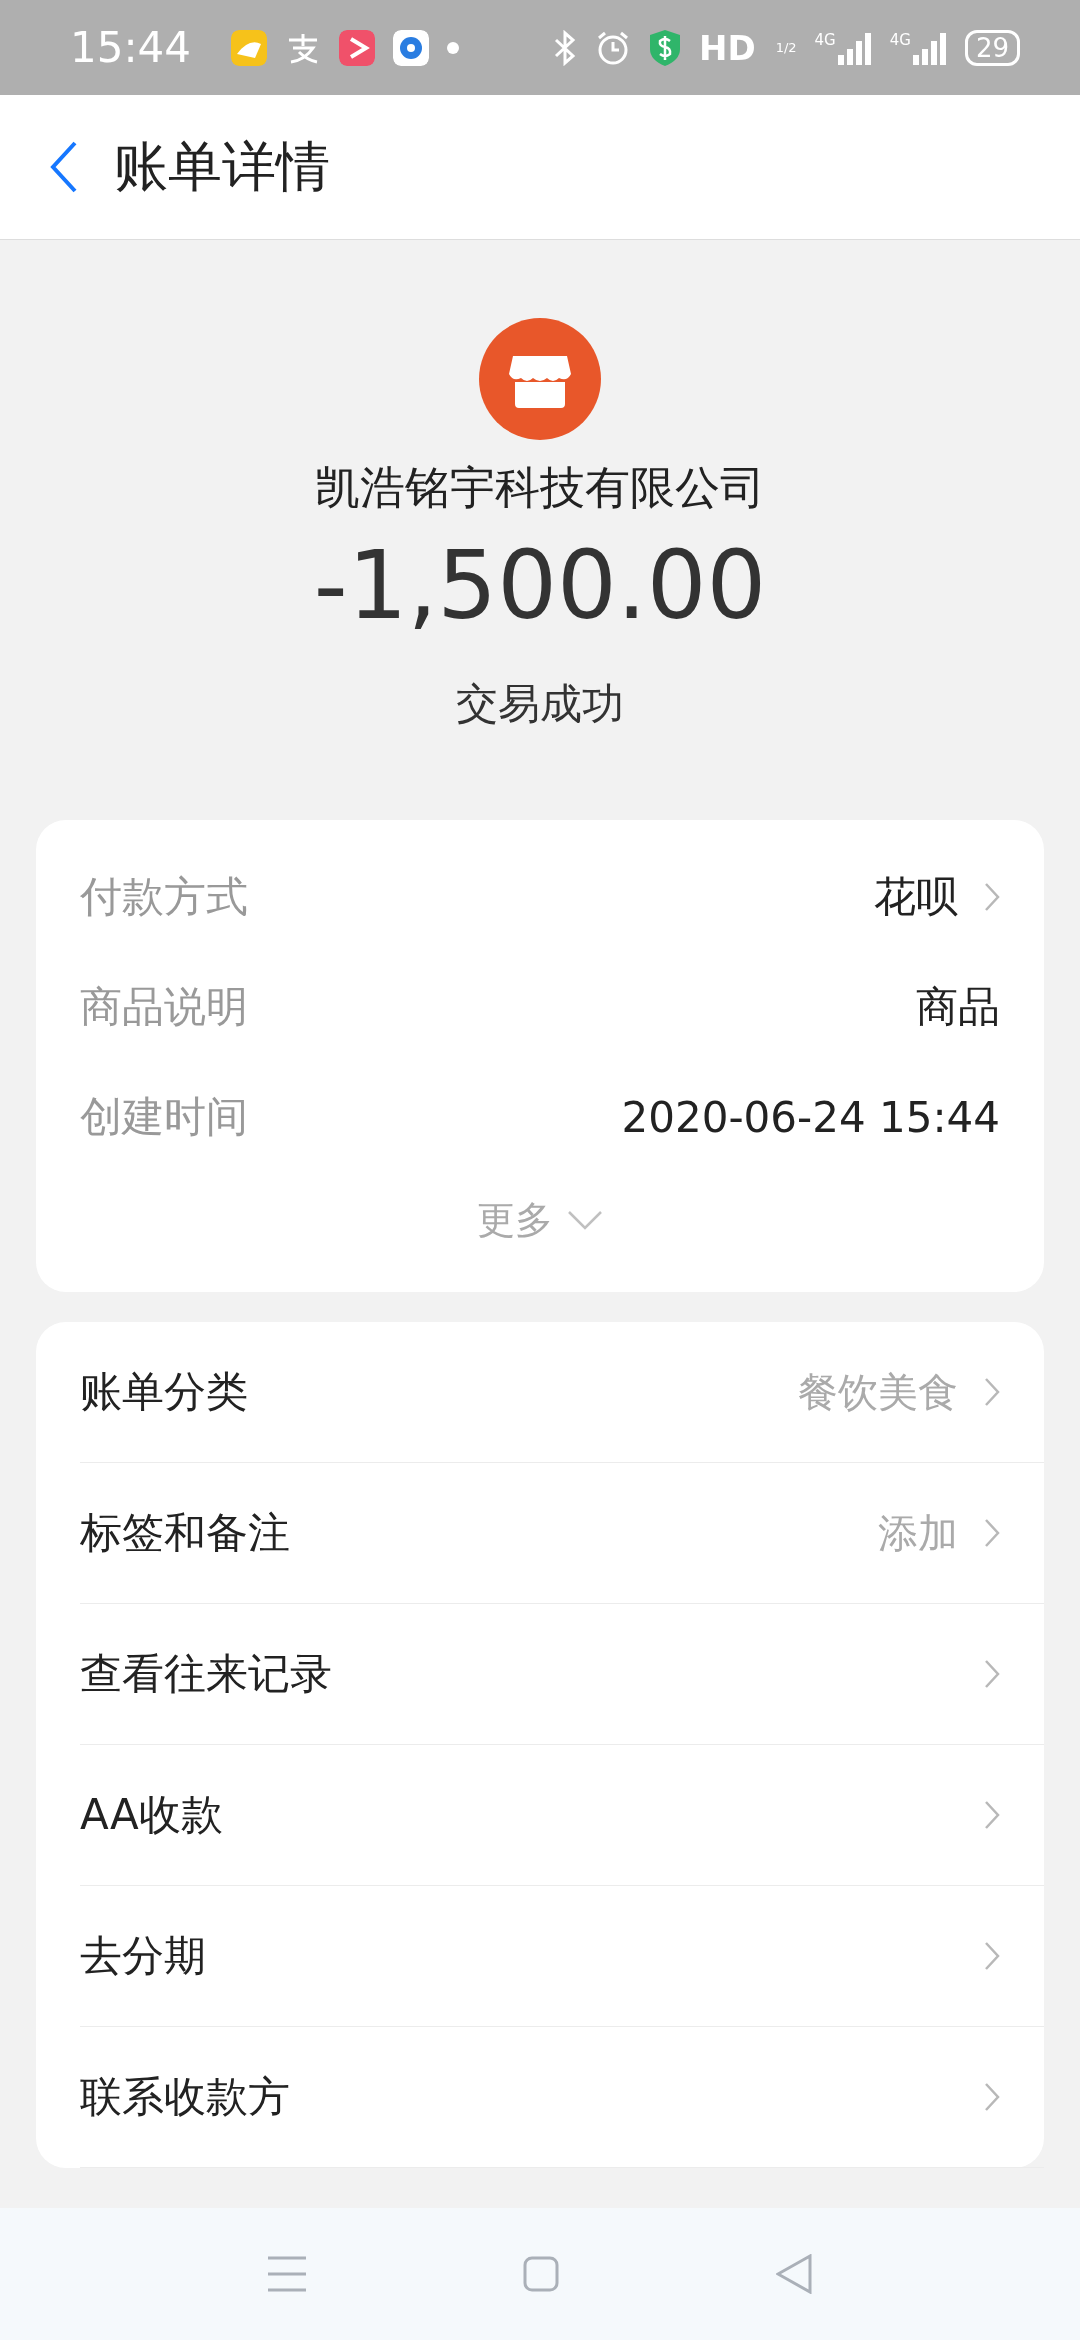  Describe the element at coordinates (958, 1007) in the screenshot. I see `detail-value: 商品` at that location.